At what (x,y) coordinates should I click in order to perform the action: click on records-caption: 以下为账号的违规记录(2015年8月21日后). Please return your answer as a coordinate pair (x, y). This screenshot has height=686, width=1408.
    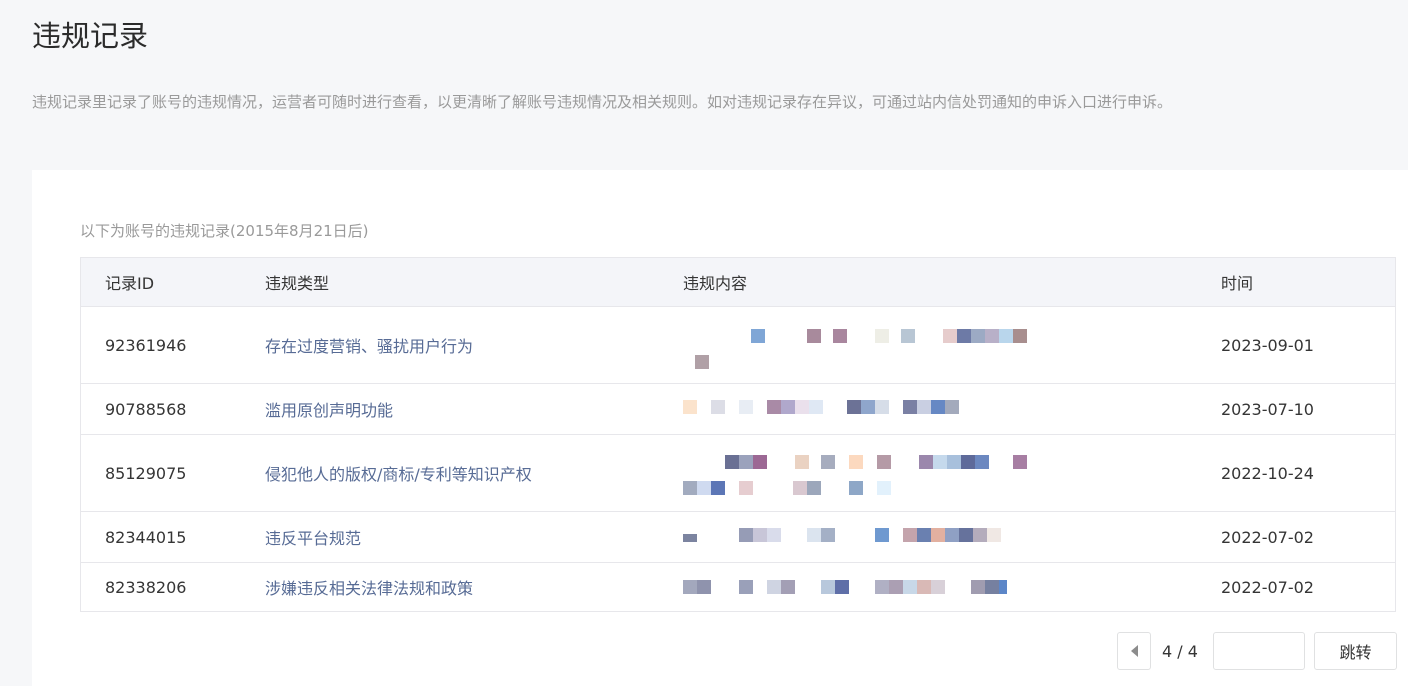
    Looking at the image, I should click on (224, 231).